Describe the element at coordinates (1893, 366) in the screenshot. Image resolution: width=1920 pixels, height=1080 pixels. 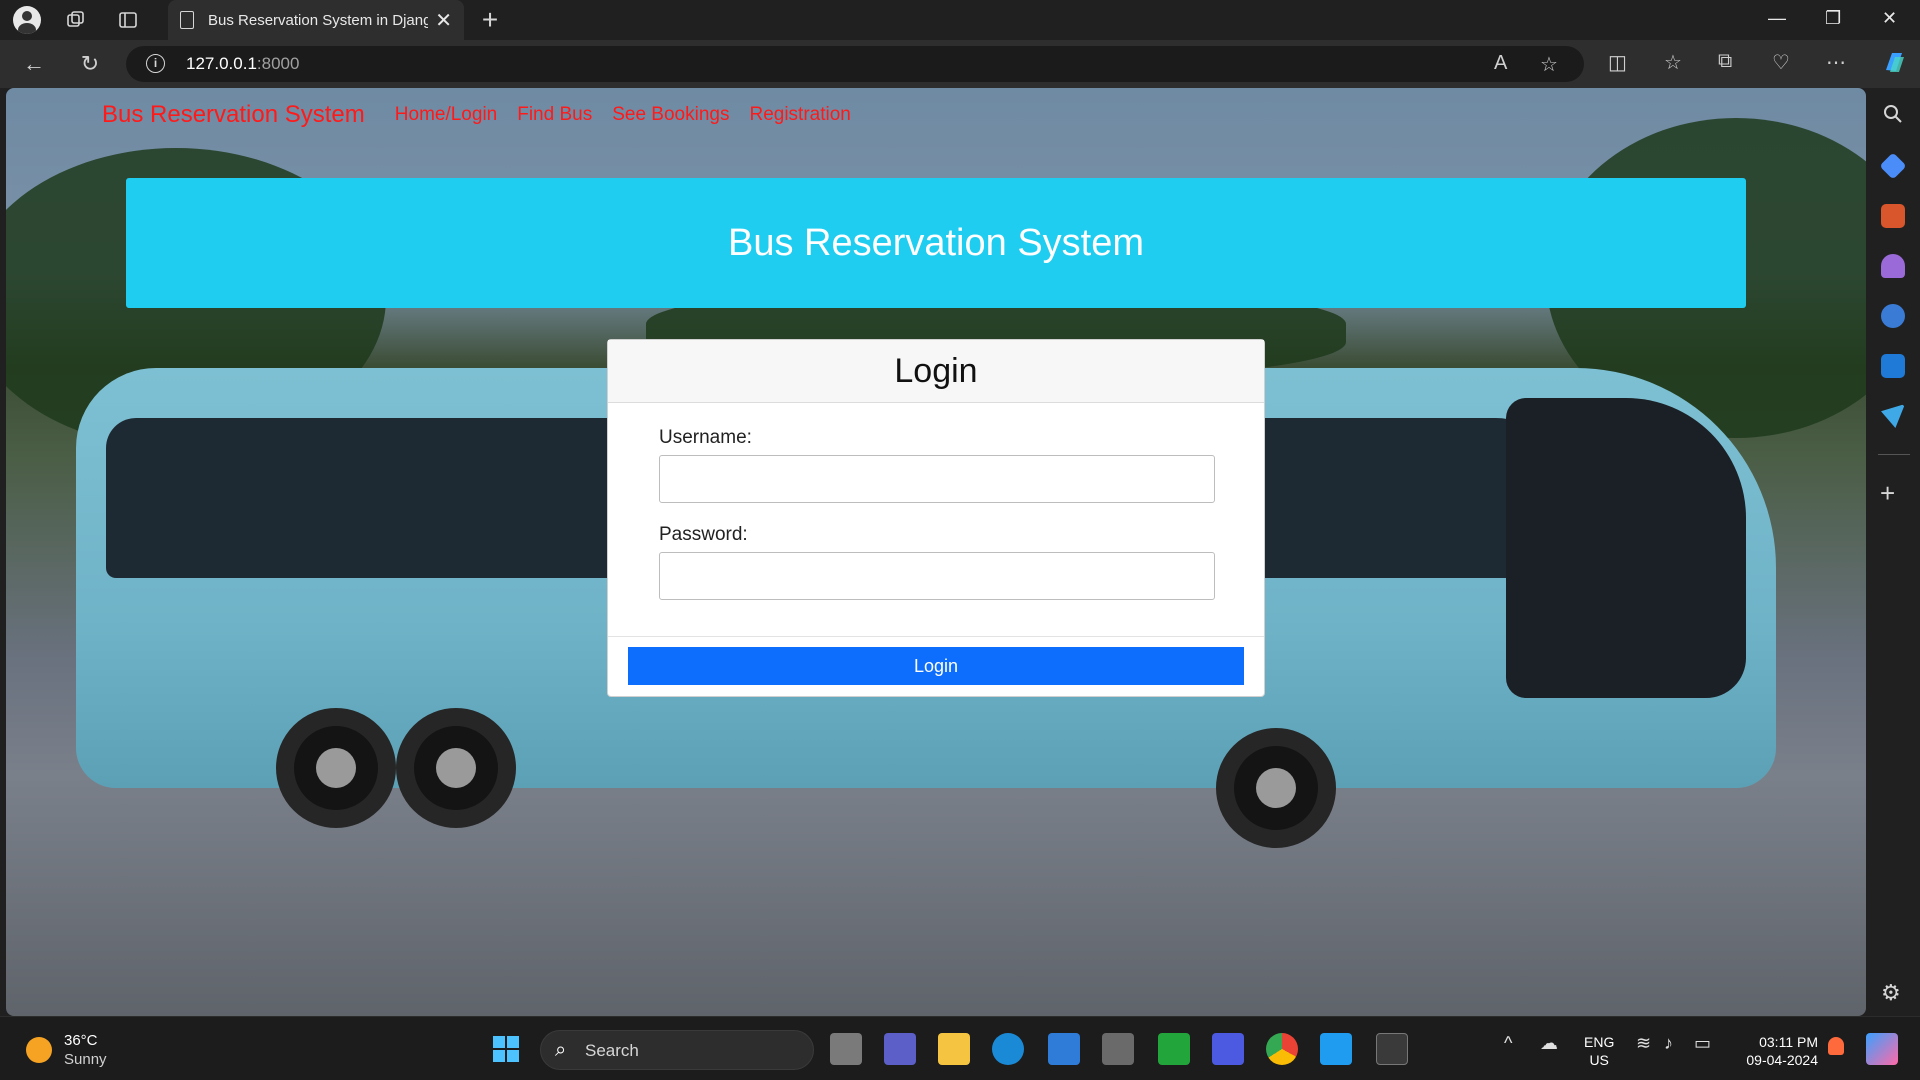
I see `outlook-icon` at that location.